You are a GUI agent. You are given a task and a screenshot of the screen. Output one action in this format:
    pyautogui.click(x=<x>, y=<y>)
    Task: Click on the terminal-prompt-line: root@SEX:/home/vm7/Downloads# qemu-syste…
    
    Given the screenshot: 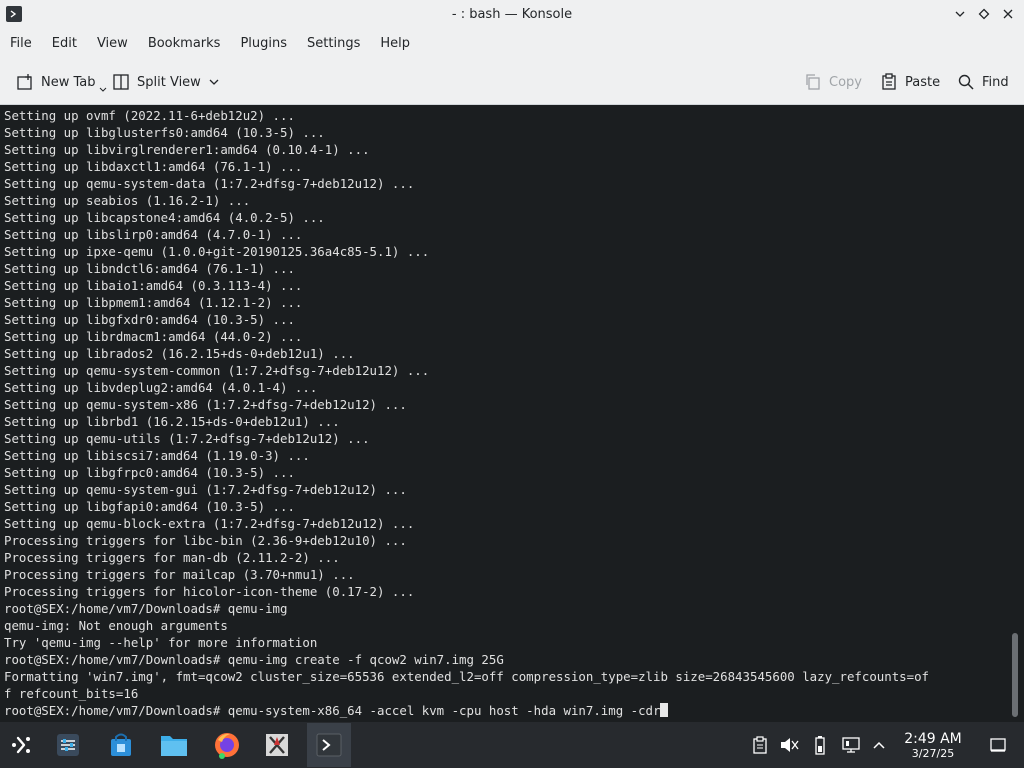 What is the action you would take?
    pyautogui.click(x=502, y=710)
    